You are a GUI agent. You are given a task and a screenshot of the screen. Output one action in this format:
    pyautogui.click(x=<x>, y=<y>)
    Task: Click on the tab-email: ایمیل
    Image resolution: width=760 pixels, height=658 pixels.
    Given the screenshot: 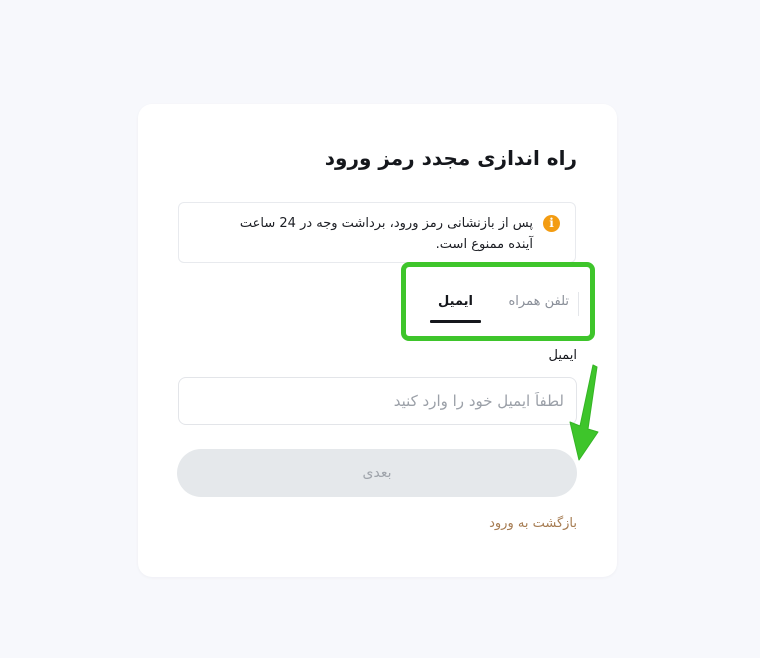 What is the action you would take?
    pyautogui.click(x=455, y=301)
    